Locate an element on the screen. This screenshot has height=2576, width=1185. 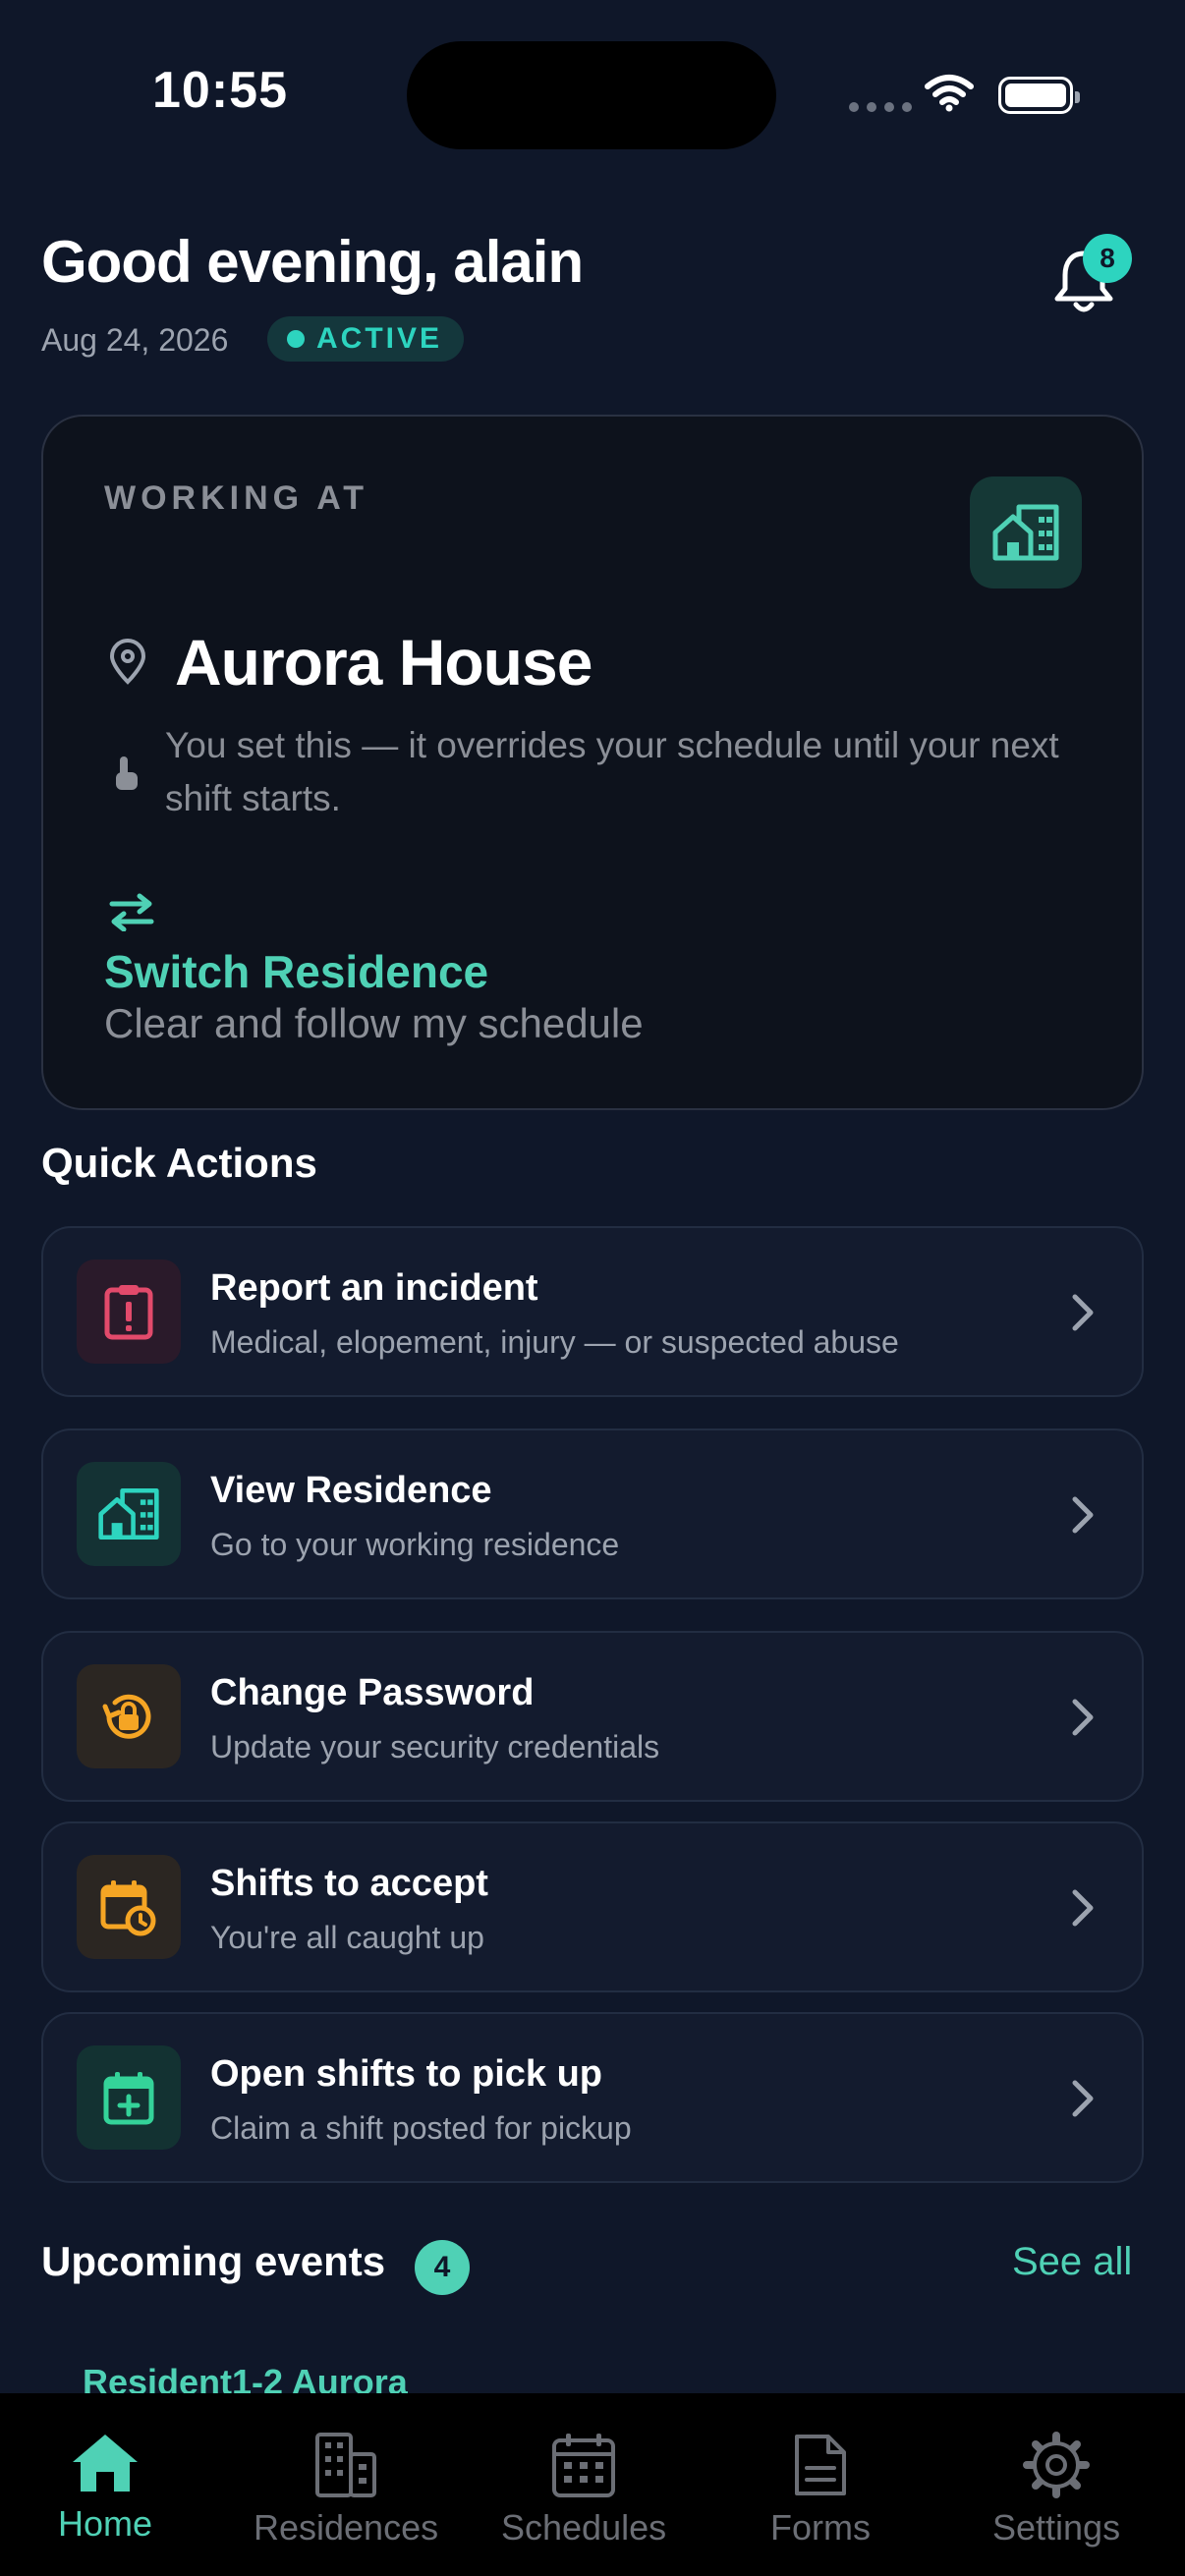
status-label: ACTIVE is located at coordinates (380, 338).